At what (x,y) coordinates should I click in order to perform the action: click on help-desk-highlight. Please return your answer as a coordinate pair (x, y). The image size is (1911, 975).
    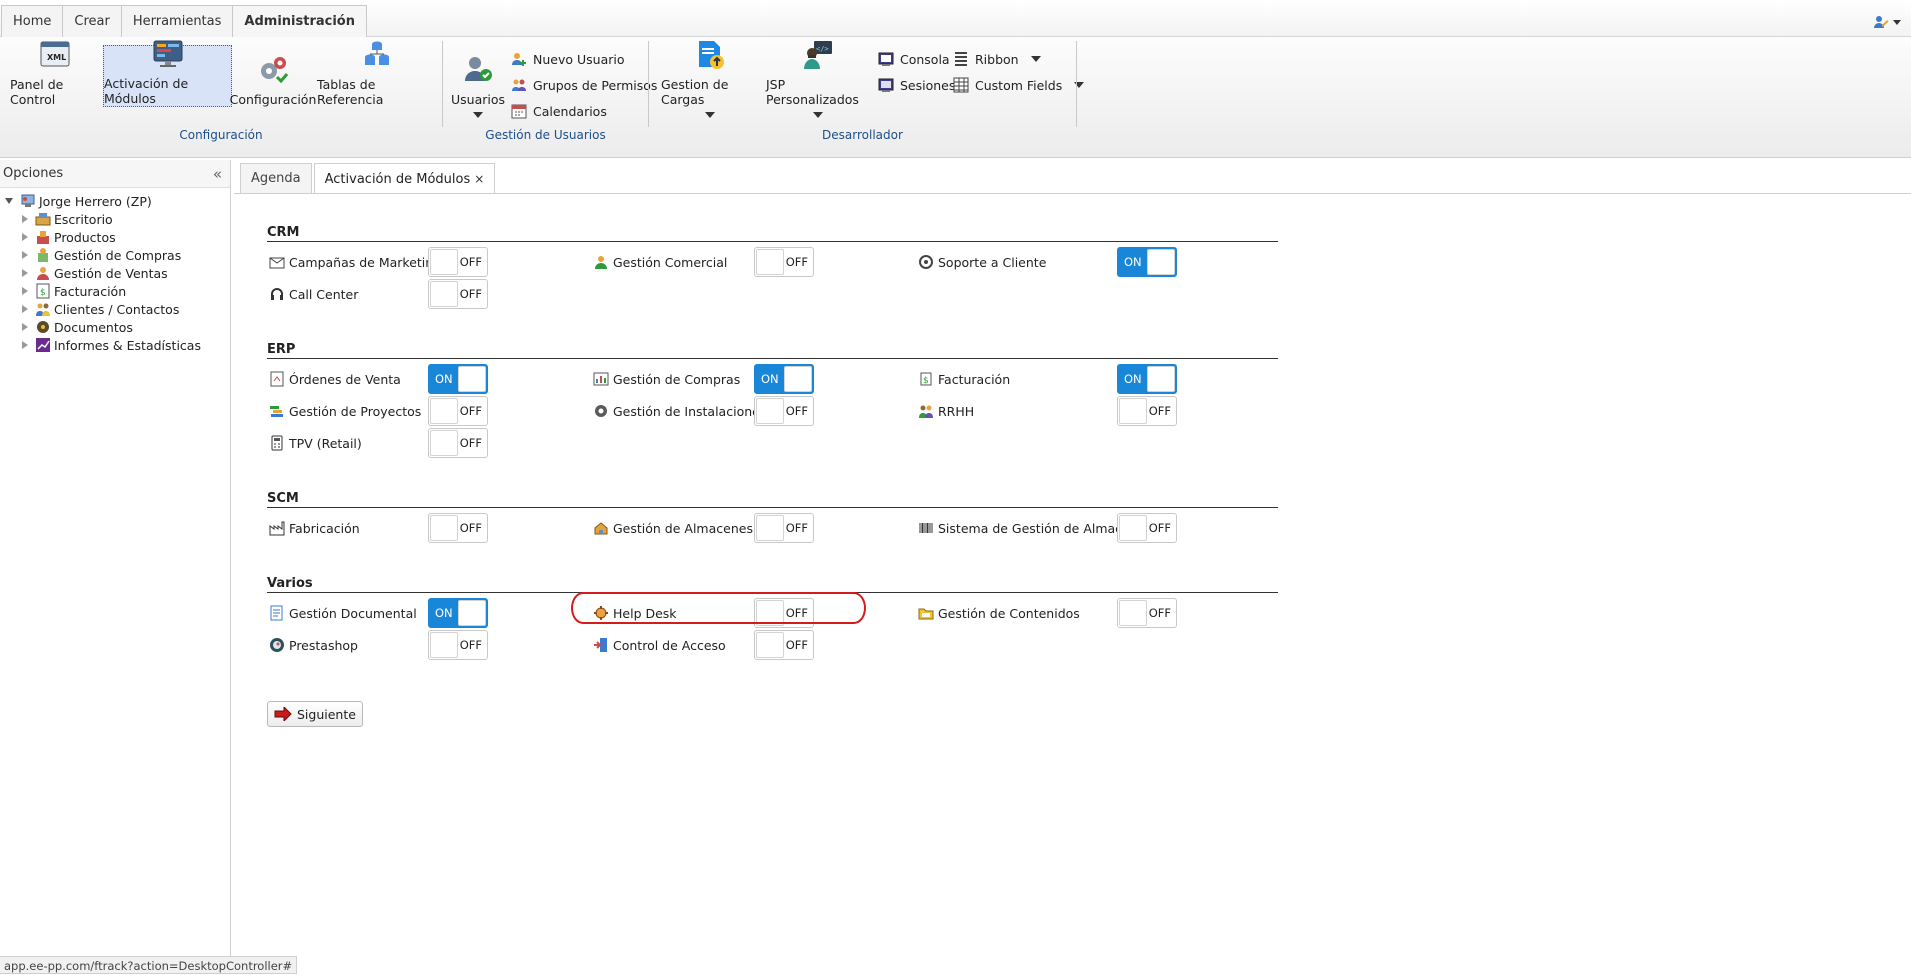
    Looking at the image, I should click on (718, 608).